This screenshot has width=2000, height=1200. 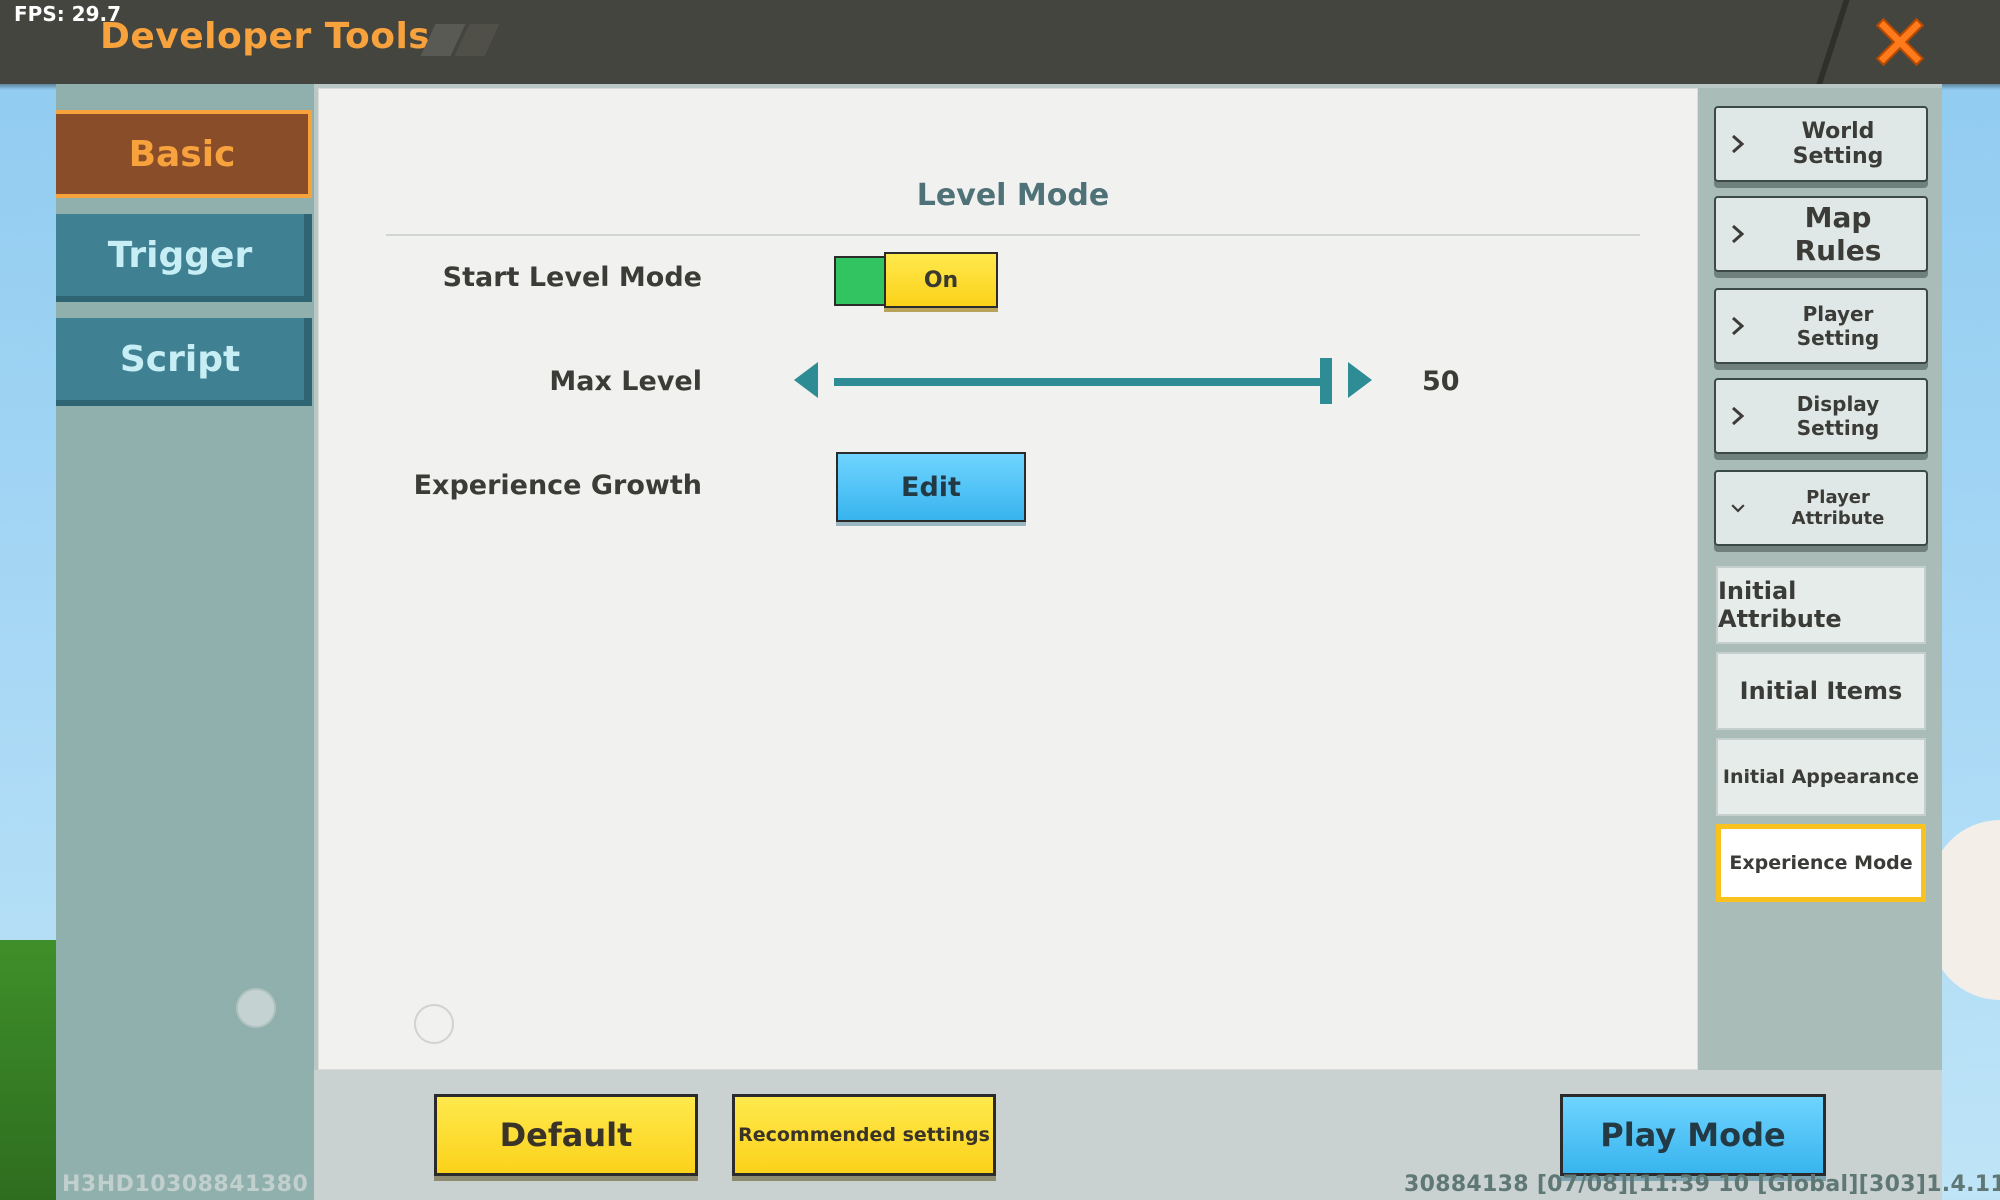 I want to click on display-setting-button: Display Setting, so click(x=1821, y=416).